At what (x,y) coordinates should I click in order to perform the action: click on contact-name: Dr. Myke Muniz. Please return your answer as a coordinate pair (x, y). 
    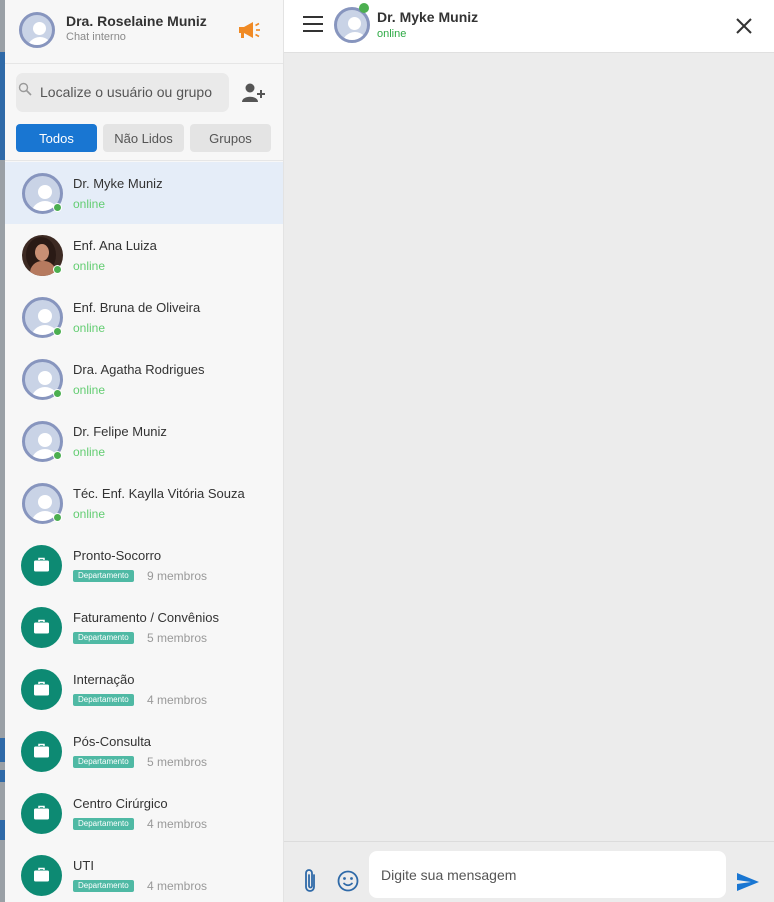
    Looking at the image, I should click on (118, 183).